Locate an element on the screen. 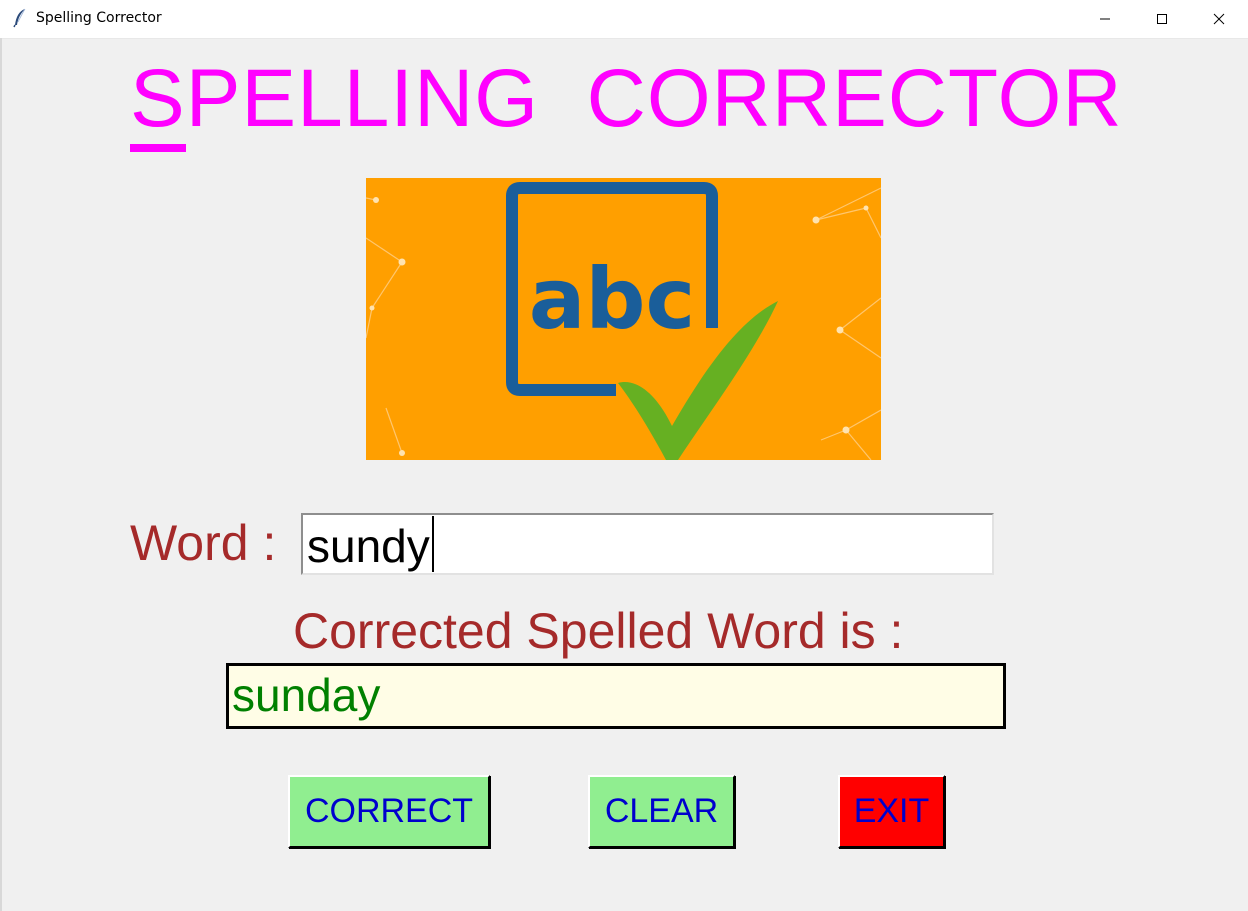 The image size is (1248, 911). close-button is located at coordinates (1219, 19).